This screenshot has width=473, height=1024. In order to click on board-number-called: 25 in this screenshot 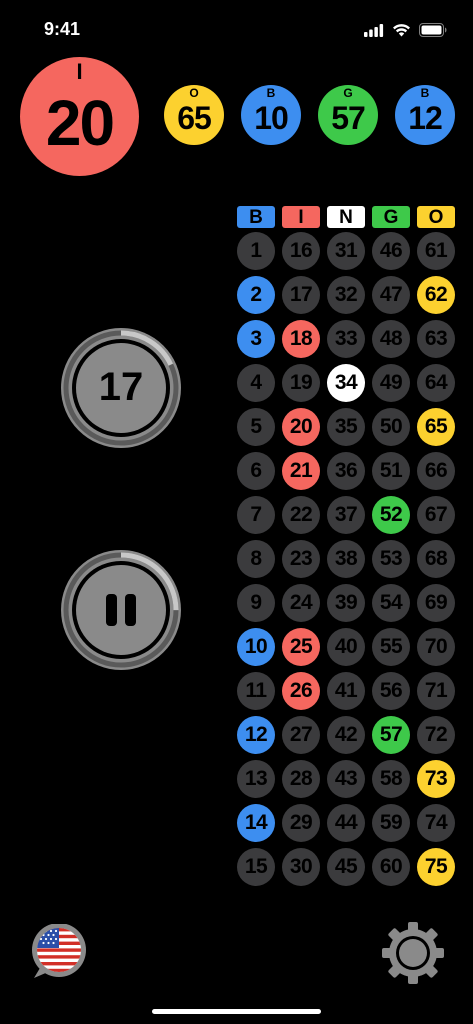, I will do `click(301, 647)`.